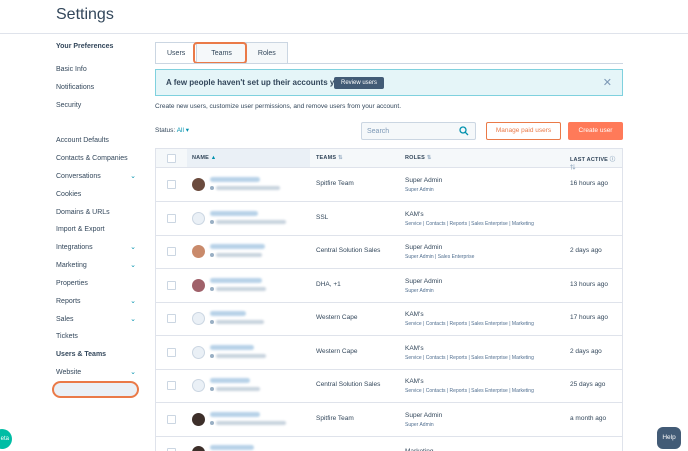 The height and width of the screenshot is (451, 688). Describe the element at coordinates (588, 384) in the screenshot. I see `user-last-active: 25 days ago` at that location.